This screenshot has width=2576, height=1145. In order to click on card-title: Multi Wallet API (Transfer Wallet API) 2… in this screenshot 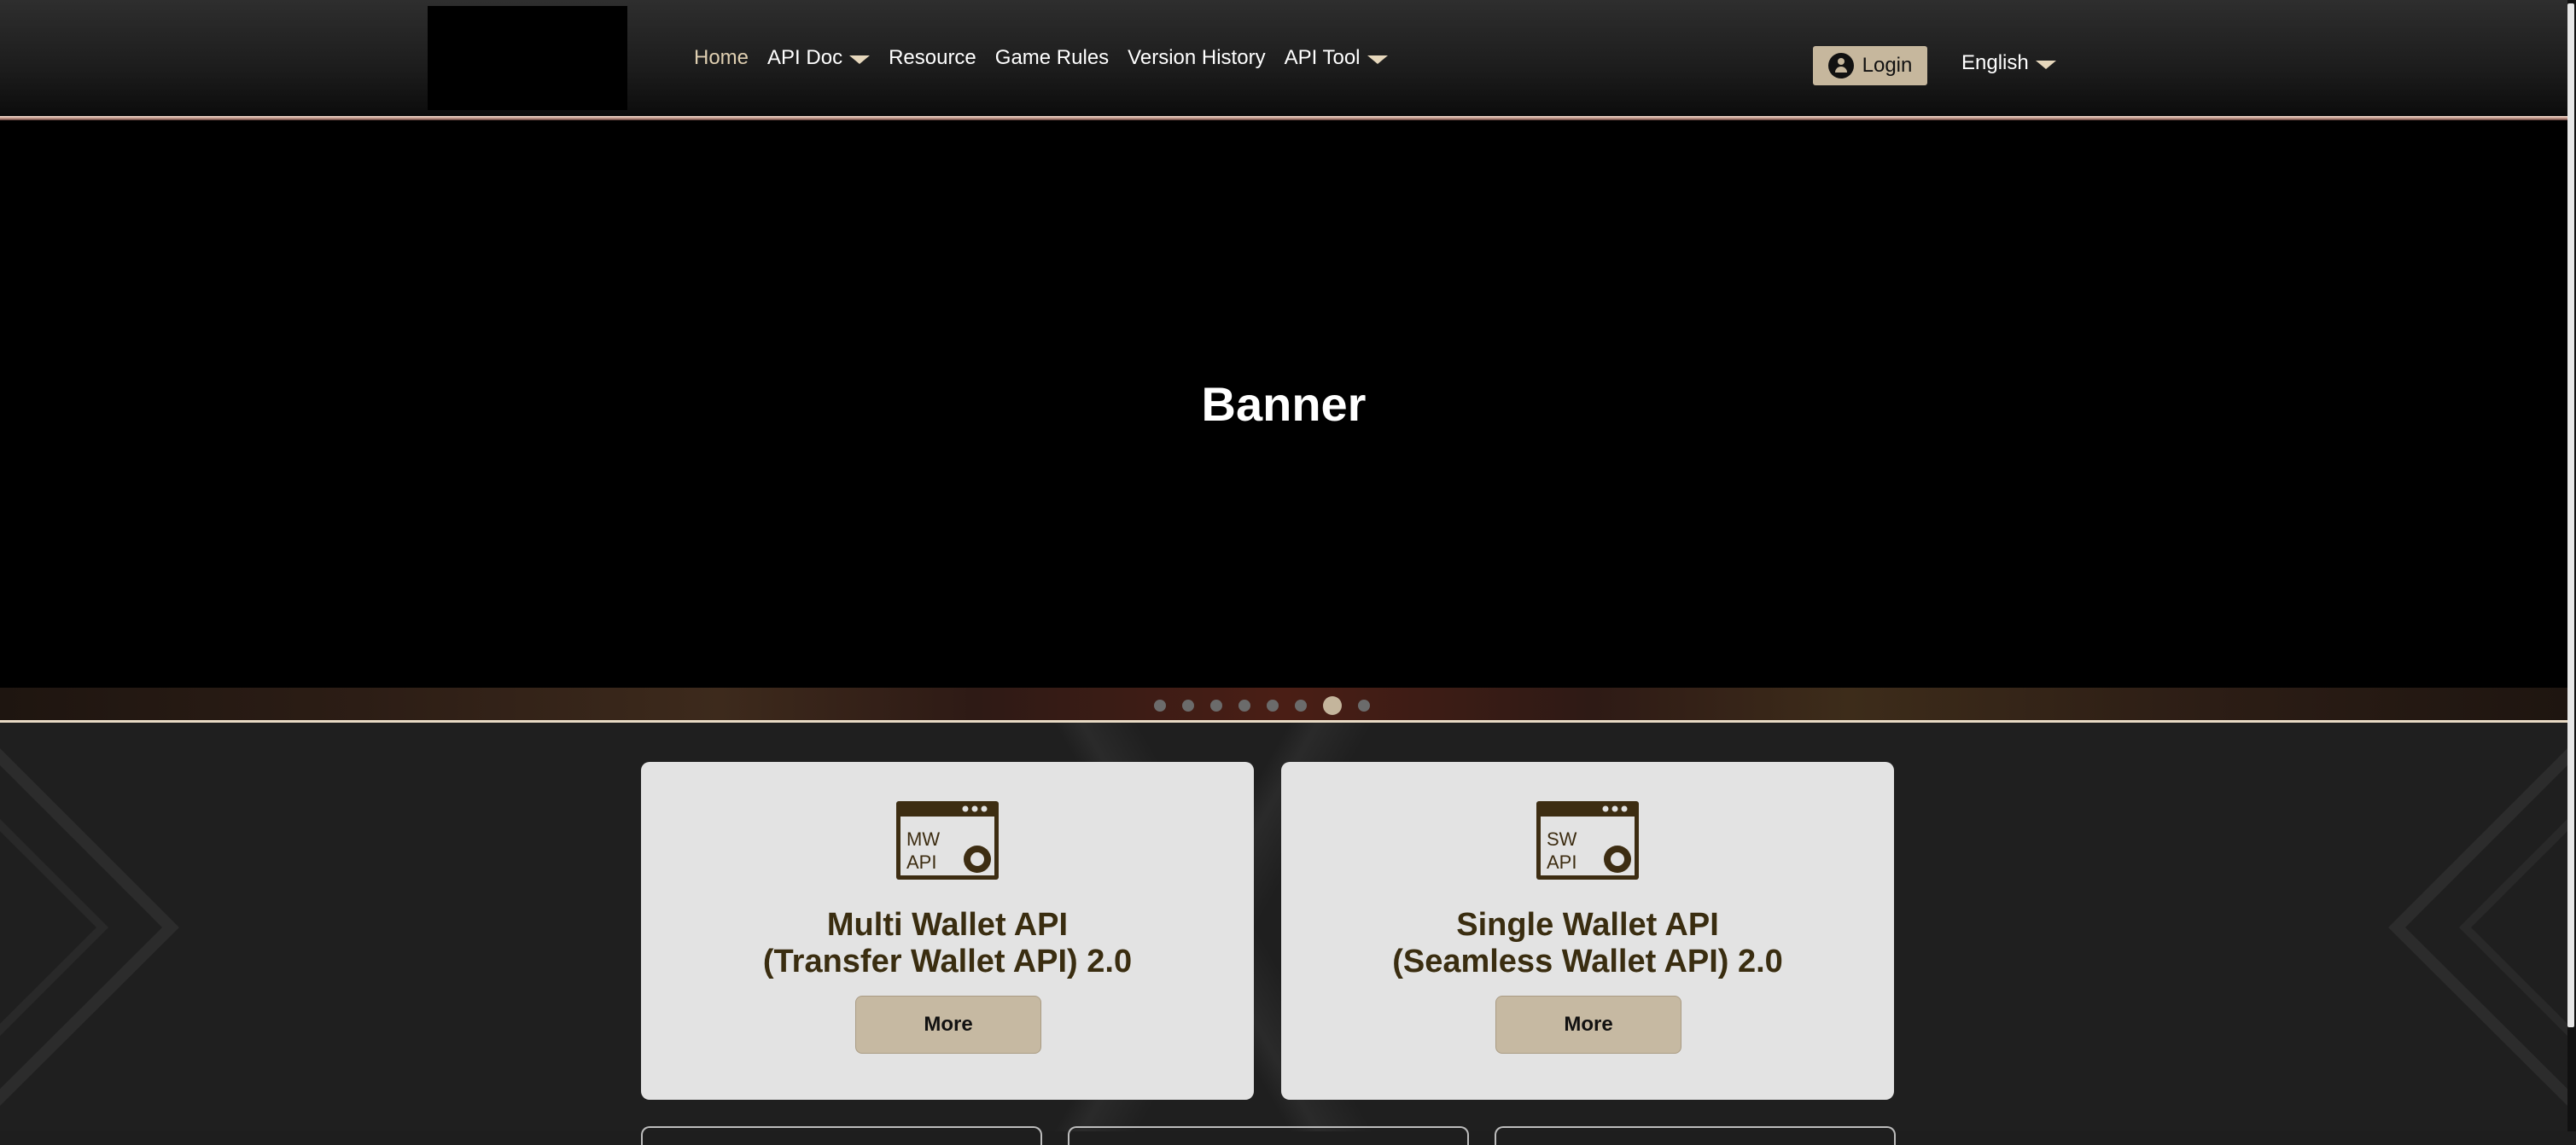, I will do `click(947, 943)`.